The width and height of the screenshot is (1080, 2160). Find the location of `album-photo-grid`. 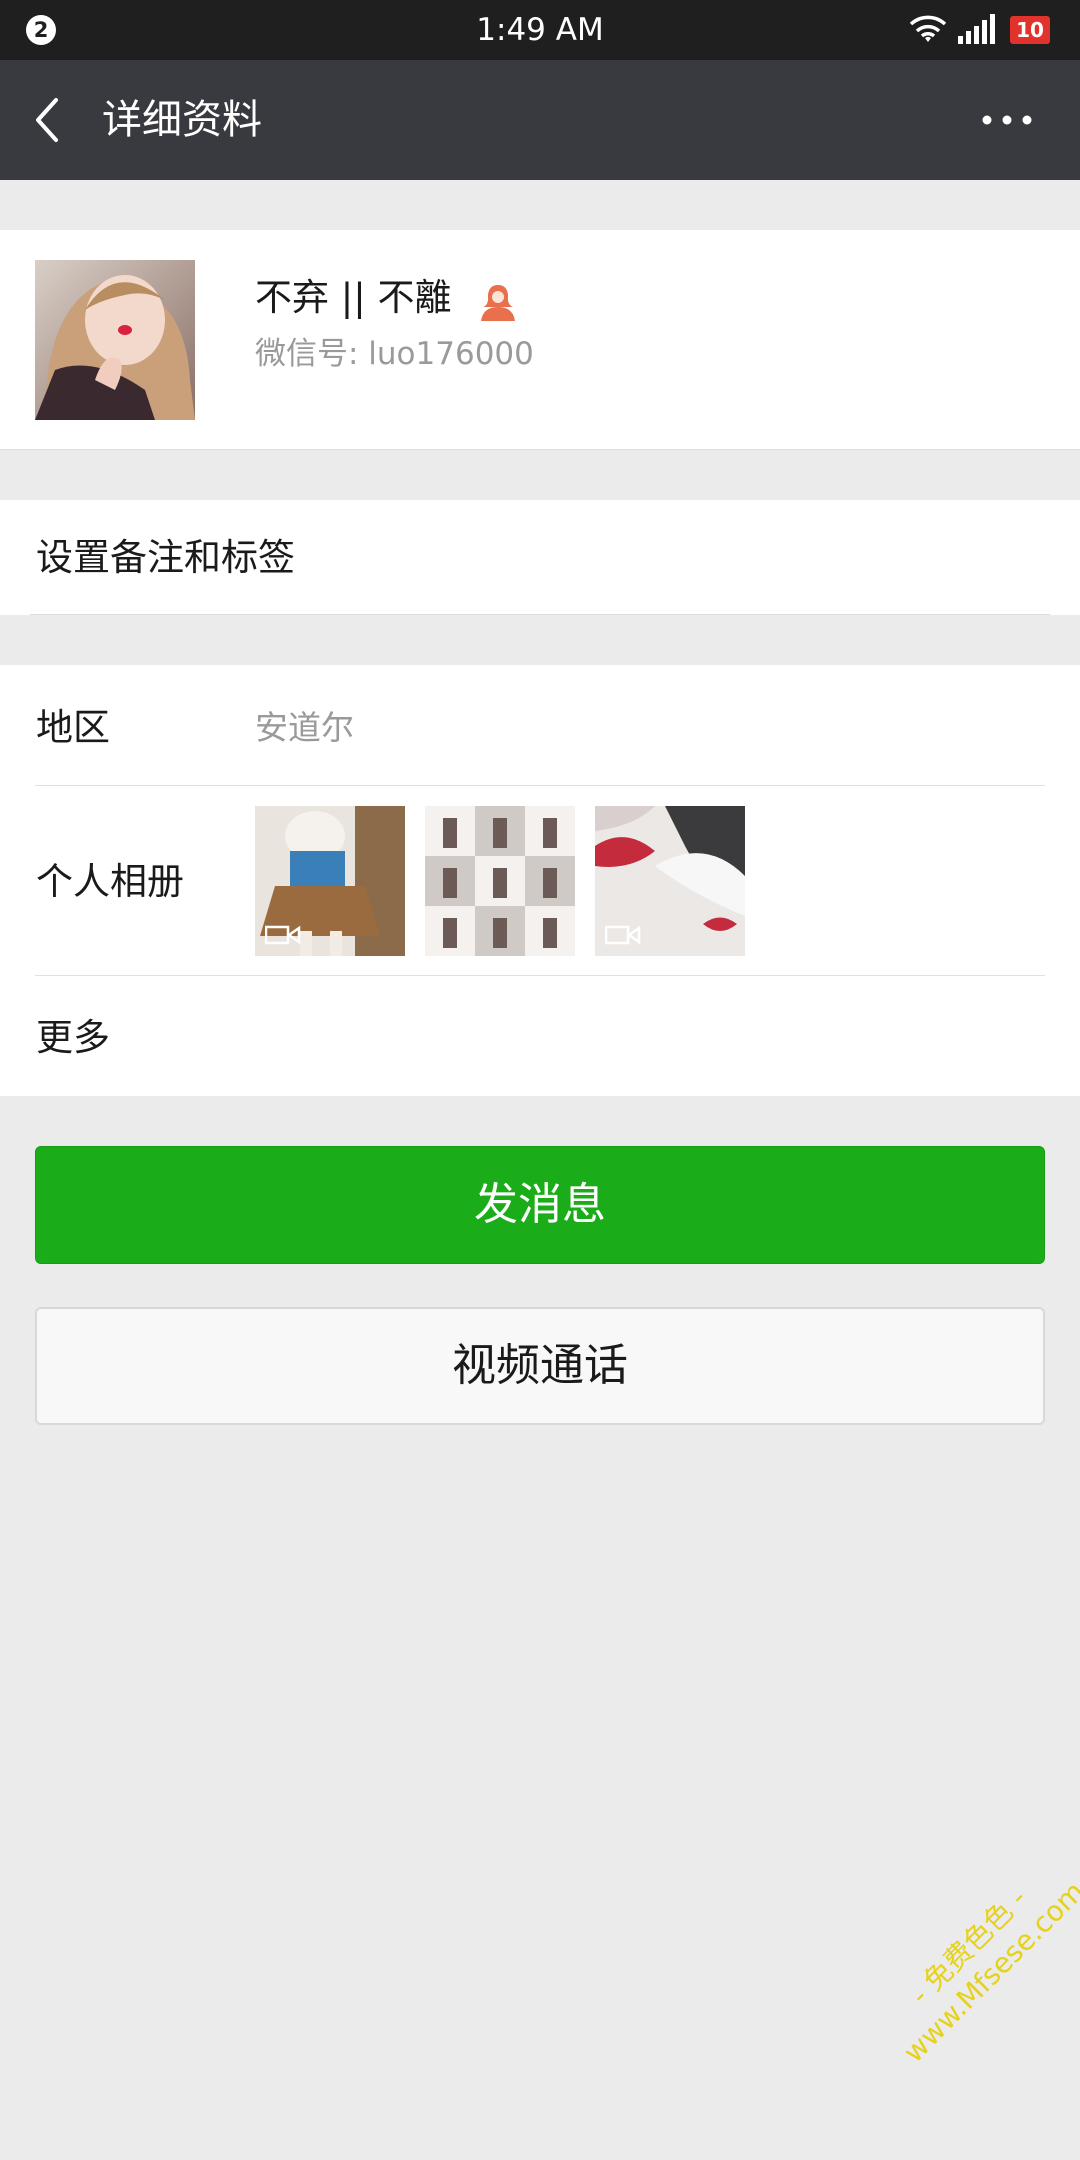

album-photo-grid is located at coordinates (500, 881).